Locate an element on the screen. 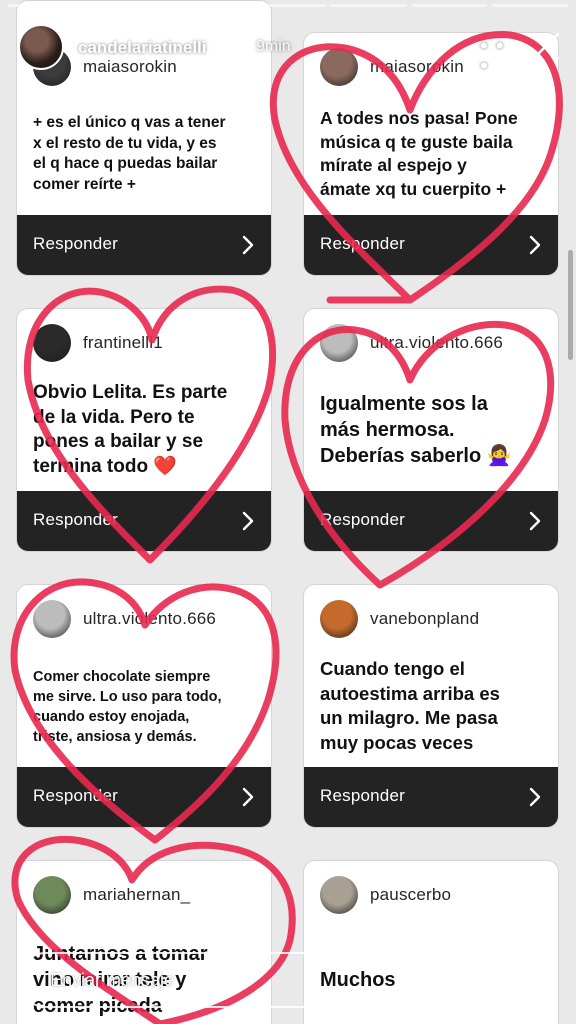  message-composer is located at coordinates (259, 980).